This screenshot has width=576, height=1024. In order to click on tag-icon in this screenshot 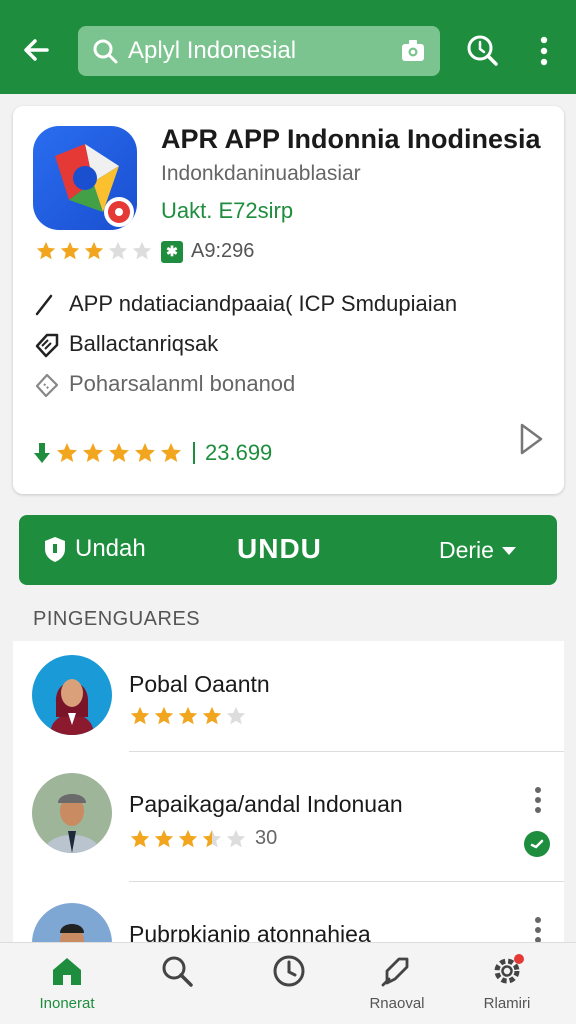, I will do `click(47, 345)`.